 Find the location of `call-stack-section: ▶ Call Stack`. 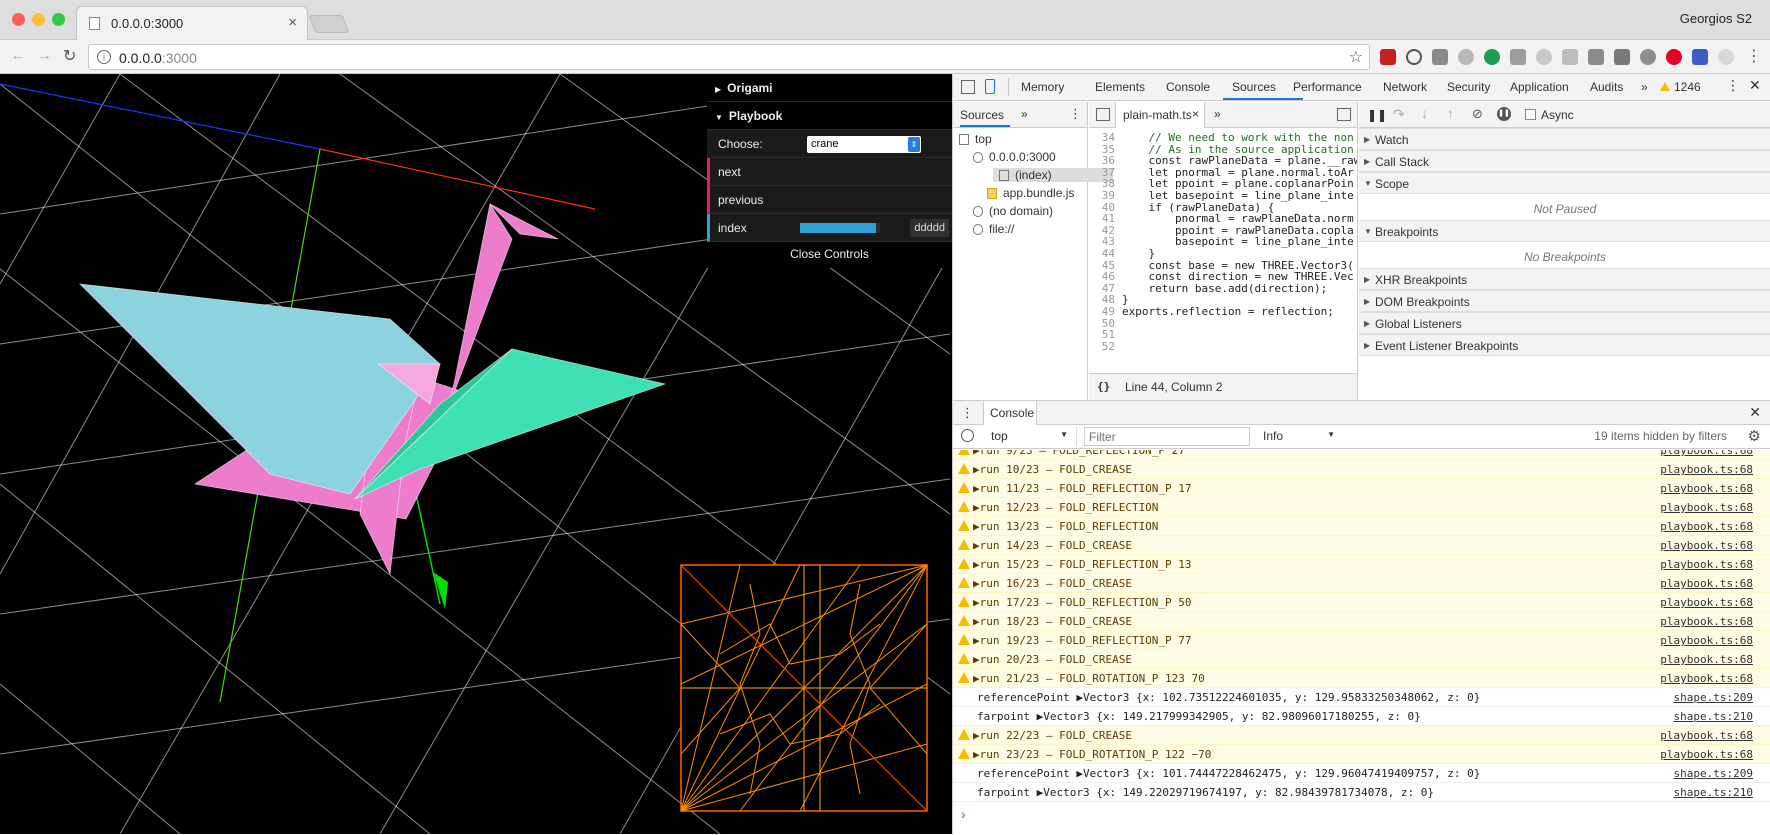

call-stack-section: ▶ Call Stack is located at coordinates (1564, 161).